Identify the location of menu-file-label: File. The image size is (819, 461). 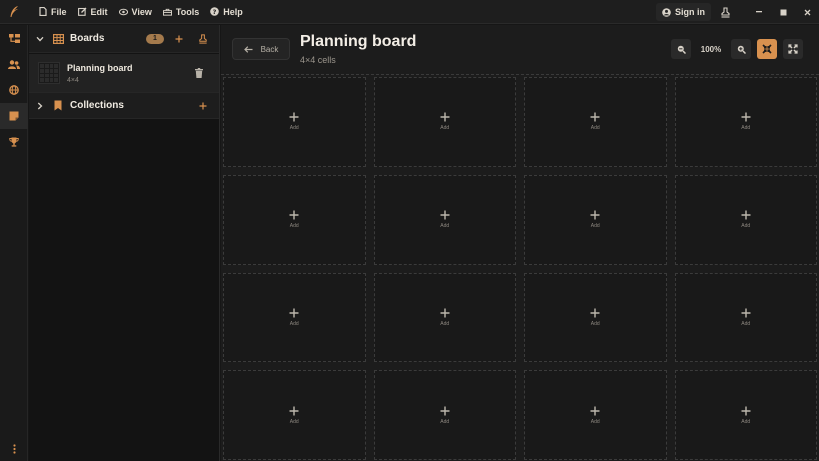
(59, 11).